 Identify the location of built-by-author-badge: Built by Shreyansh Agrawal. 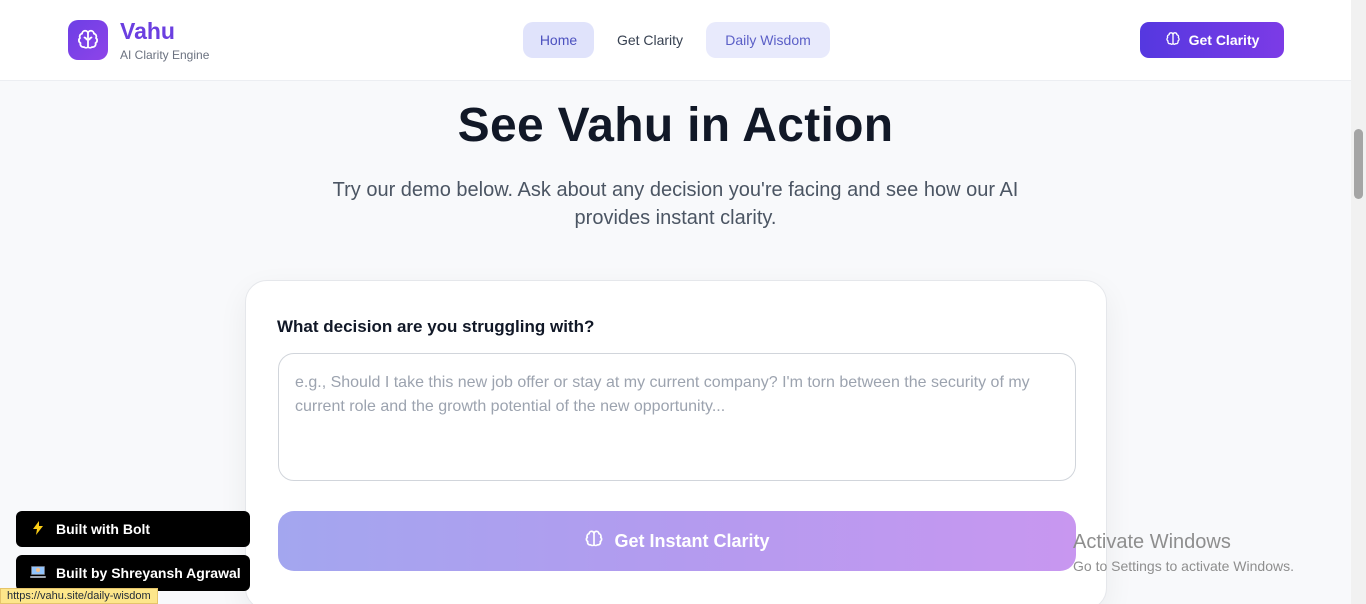
(133, 573).